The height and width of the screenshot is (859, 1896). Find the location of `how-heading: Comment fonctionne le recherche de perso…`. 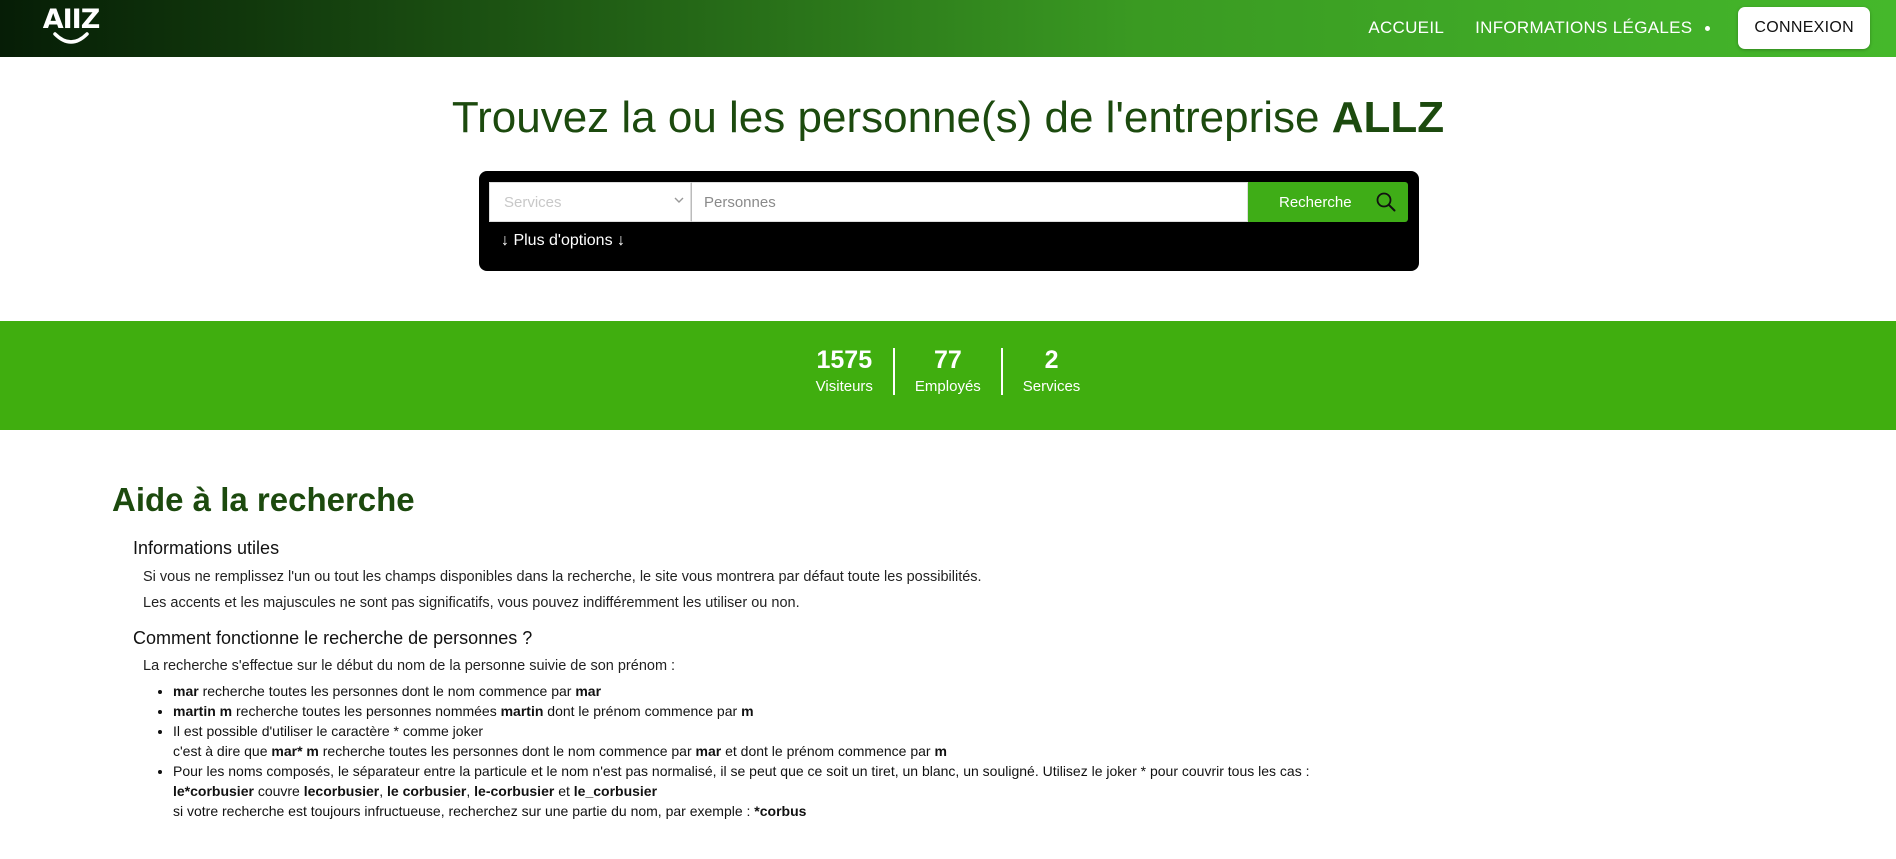

how-heading: Comment fonctionne le recherche de perso… is located at coordinates (333, 638).